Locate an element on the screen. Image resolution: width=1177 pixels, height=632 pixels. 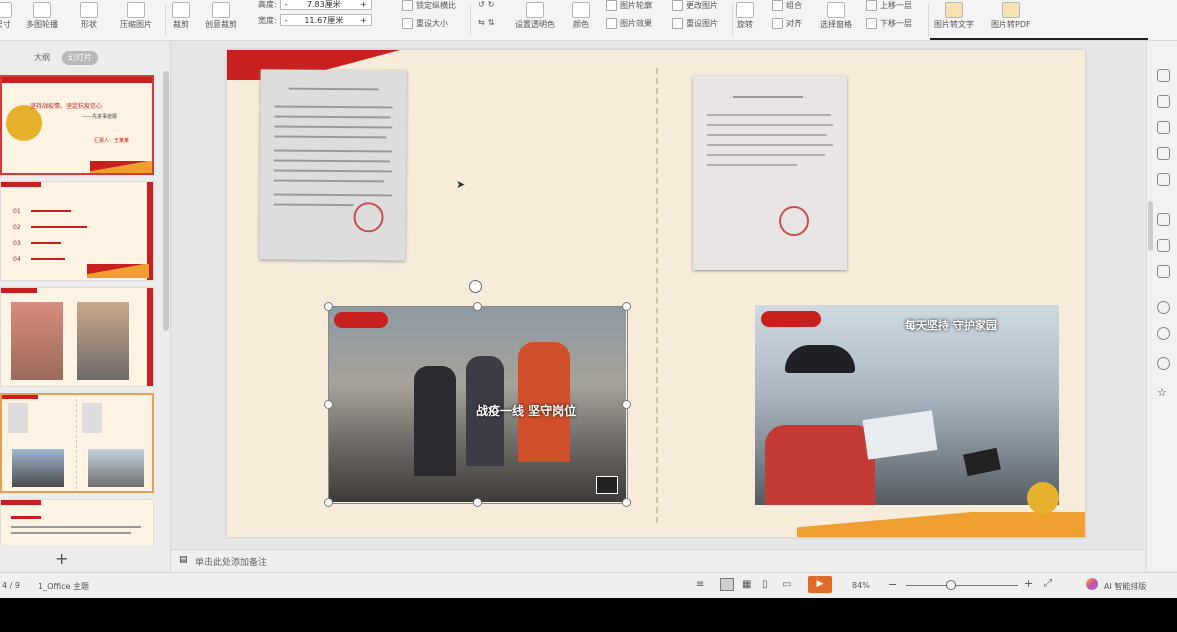
cap-figure is located at coordinates (820, 359).